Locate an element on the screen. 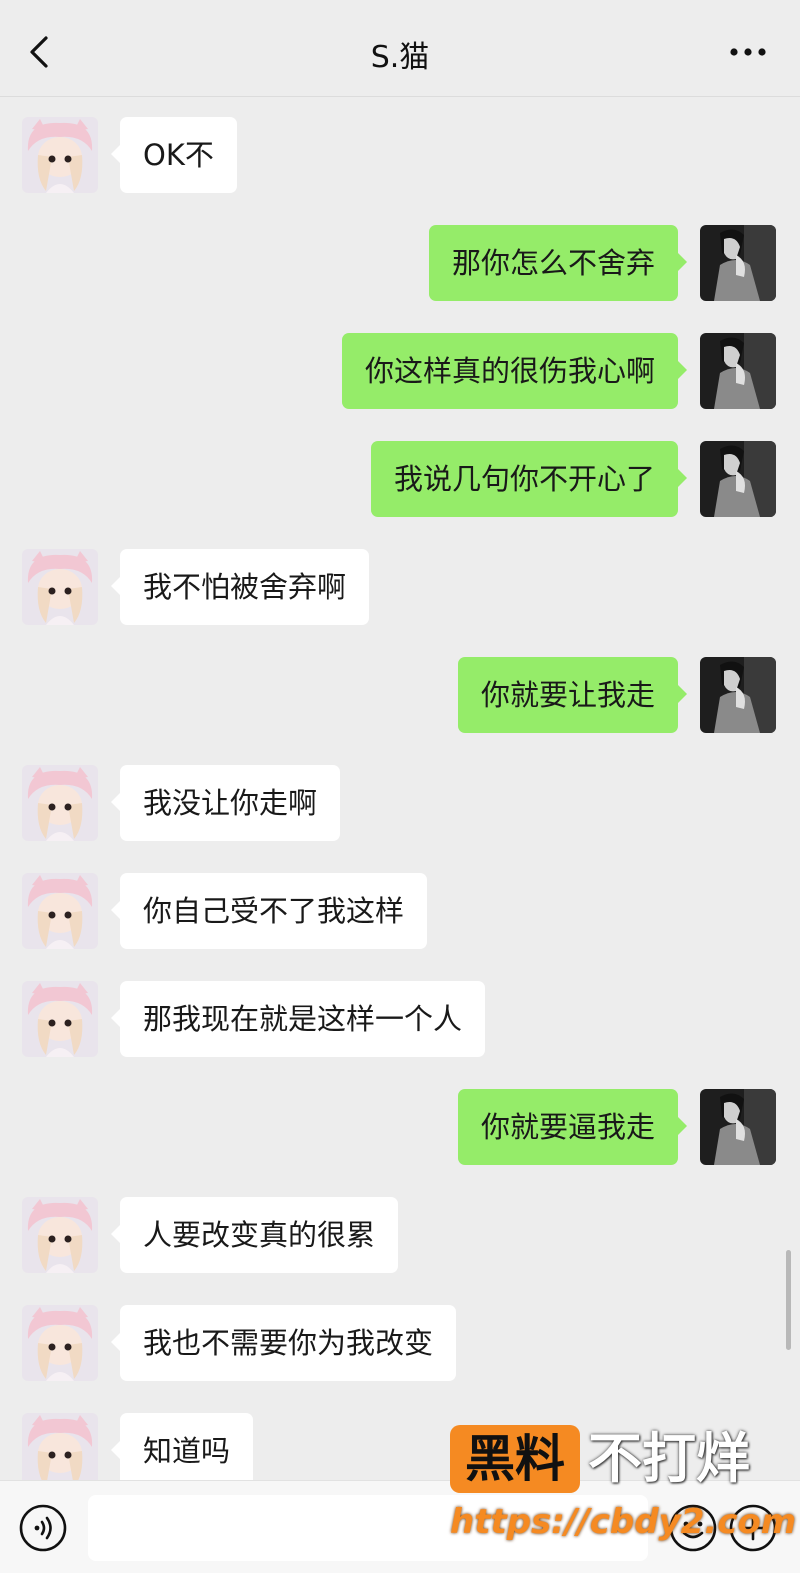 The width and height of the screenshot is (800, 1573). message-row: 你自己受不了我这样 is located at coordinates (400, 912).